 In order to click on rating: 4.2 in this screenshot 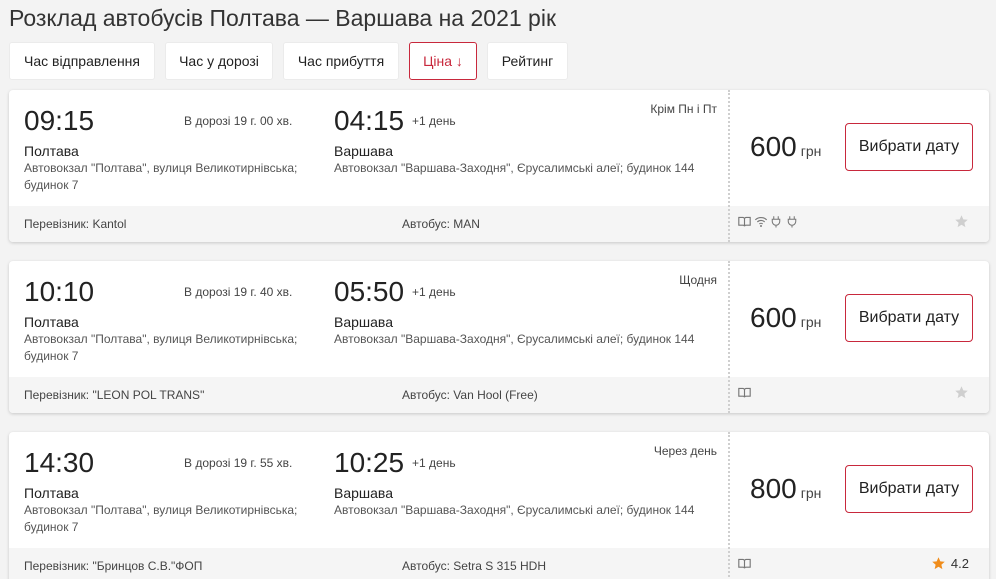, I will do `click(950, 563)`.